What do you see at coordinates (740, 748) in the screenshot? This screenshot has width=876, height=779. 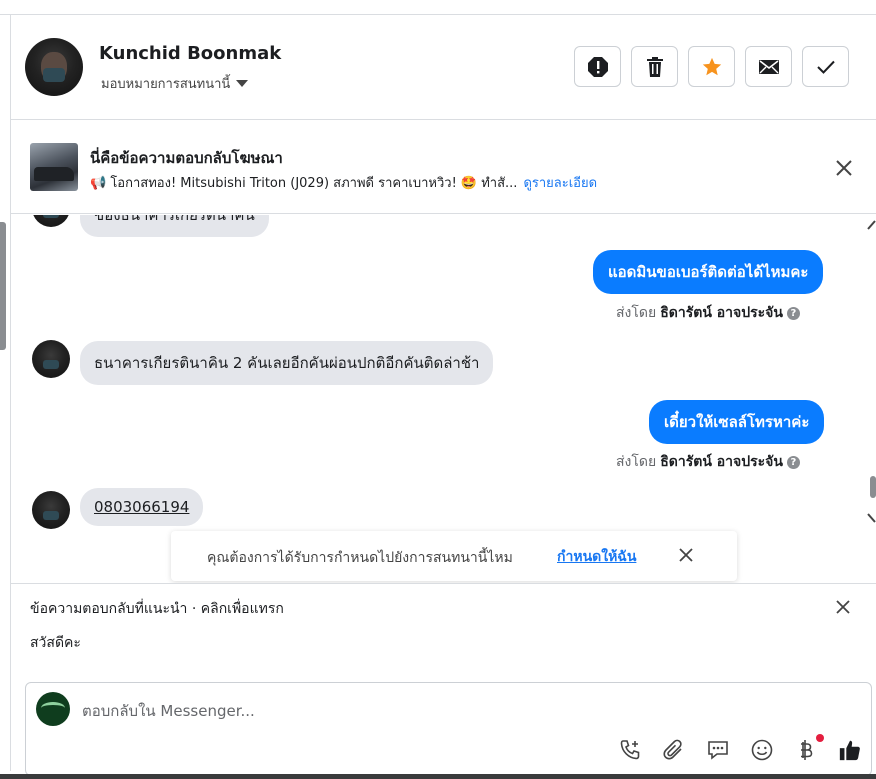 I see `composer-tools` at bounding box center [740, 748].